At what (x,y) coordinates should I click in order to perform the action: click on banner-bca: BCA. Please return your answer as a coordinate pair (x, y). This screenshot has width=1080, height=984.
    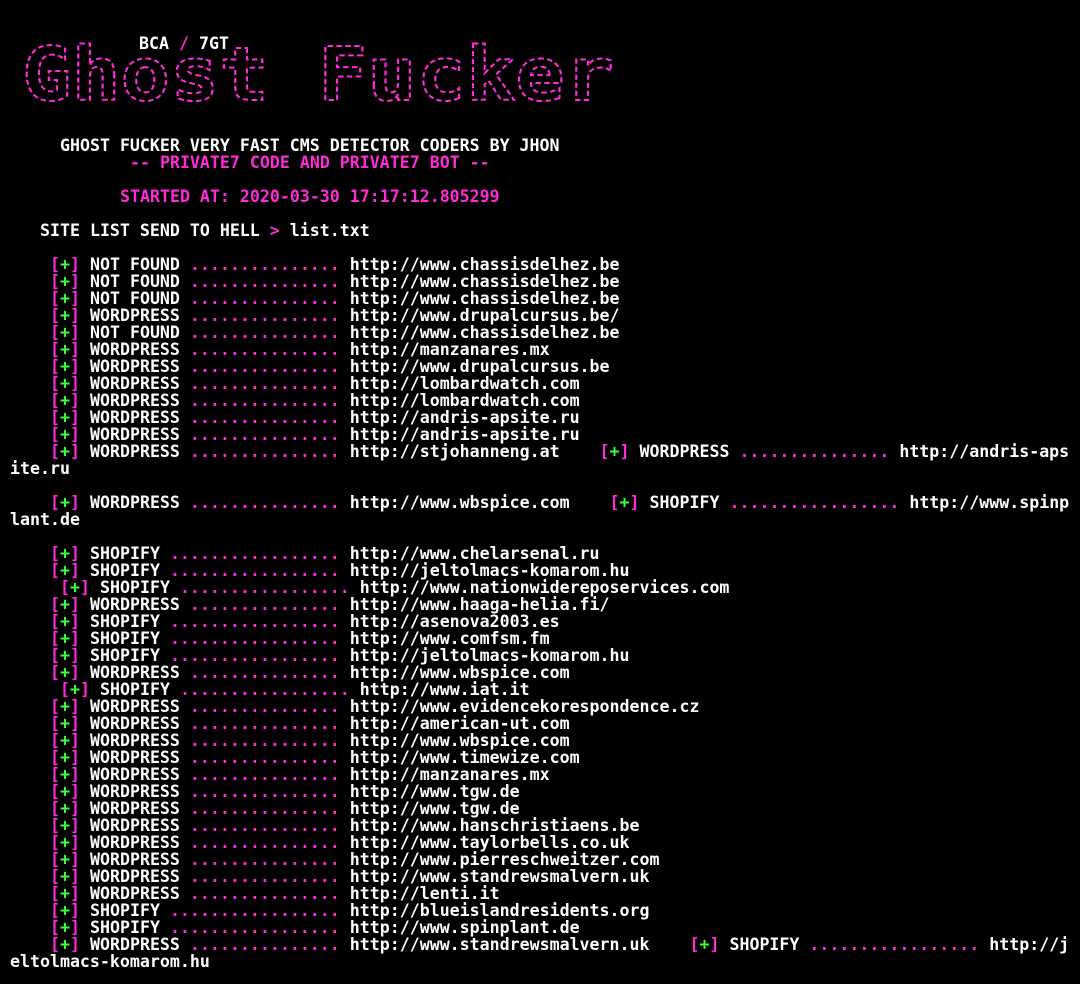
    Looking at the image, I should click on (154, 43).